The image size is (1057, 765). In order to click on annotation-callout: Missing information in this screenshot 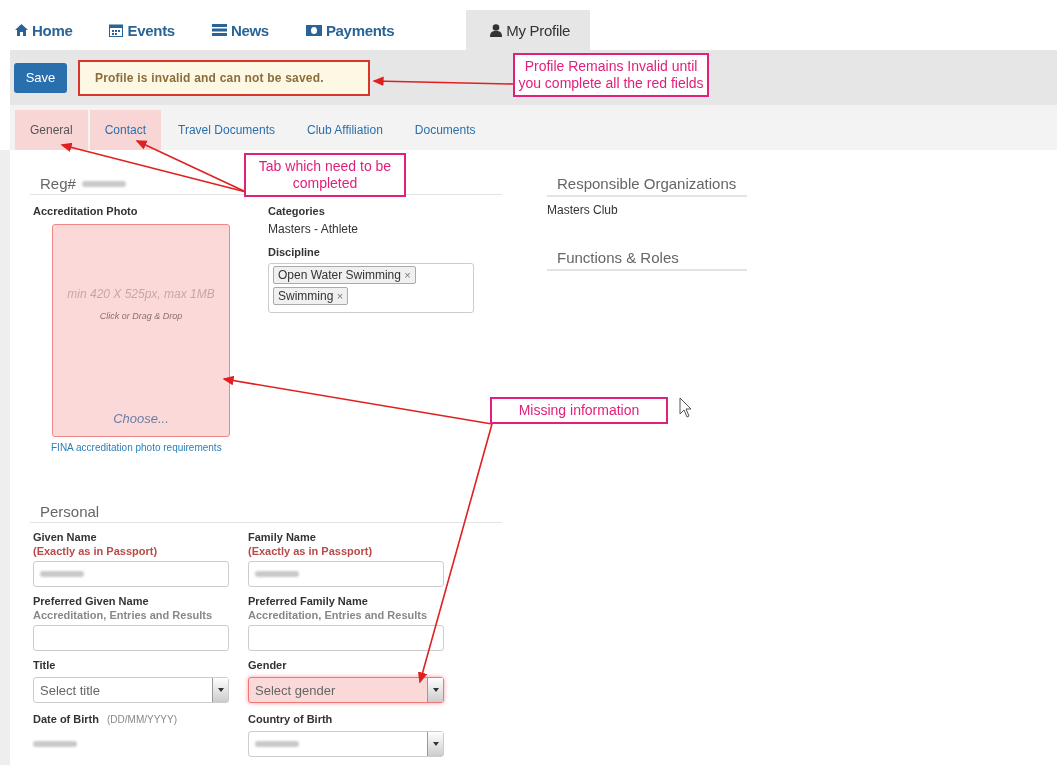, I will do `click(579, 410)`.